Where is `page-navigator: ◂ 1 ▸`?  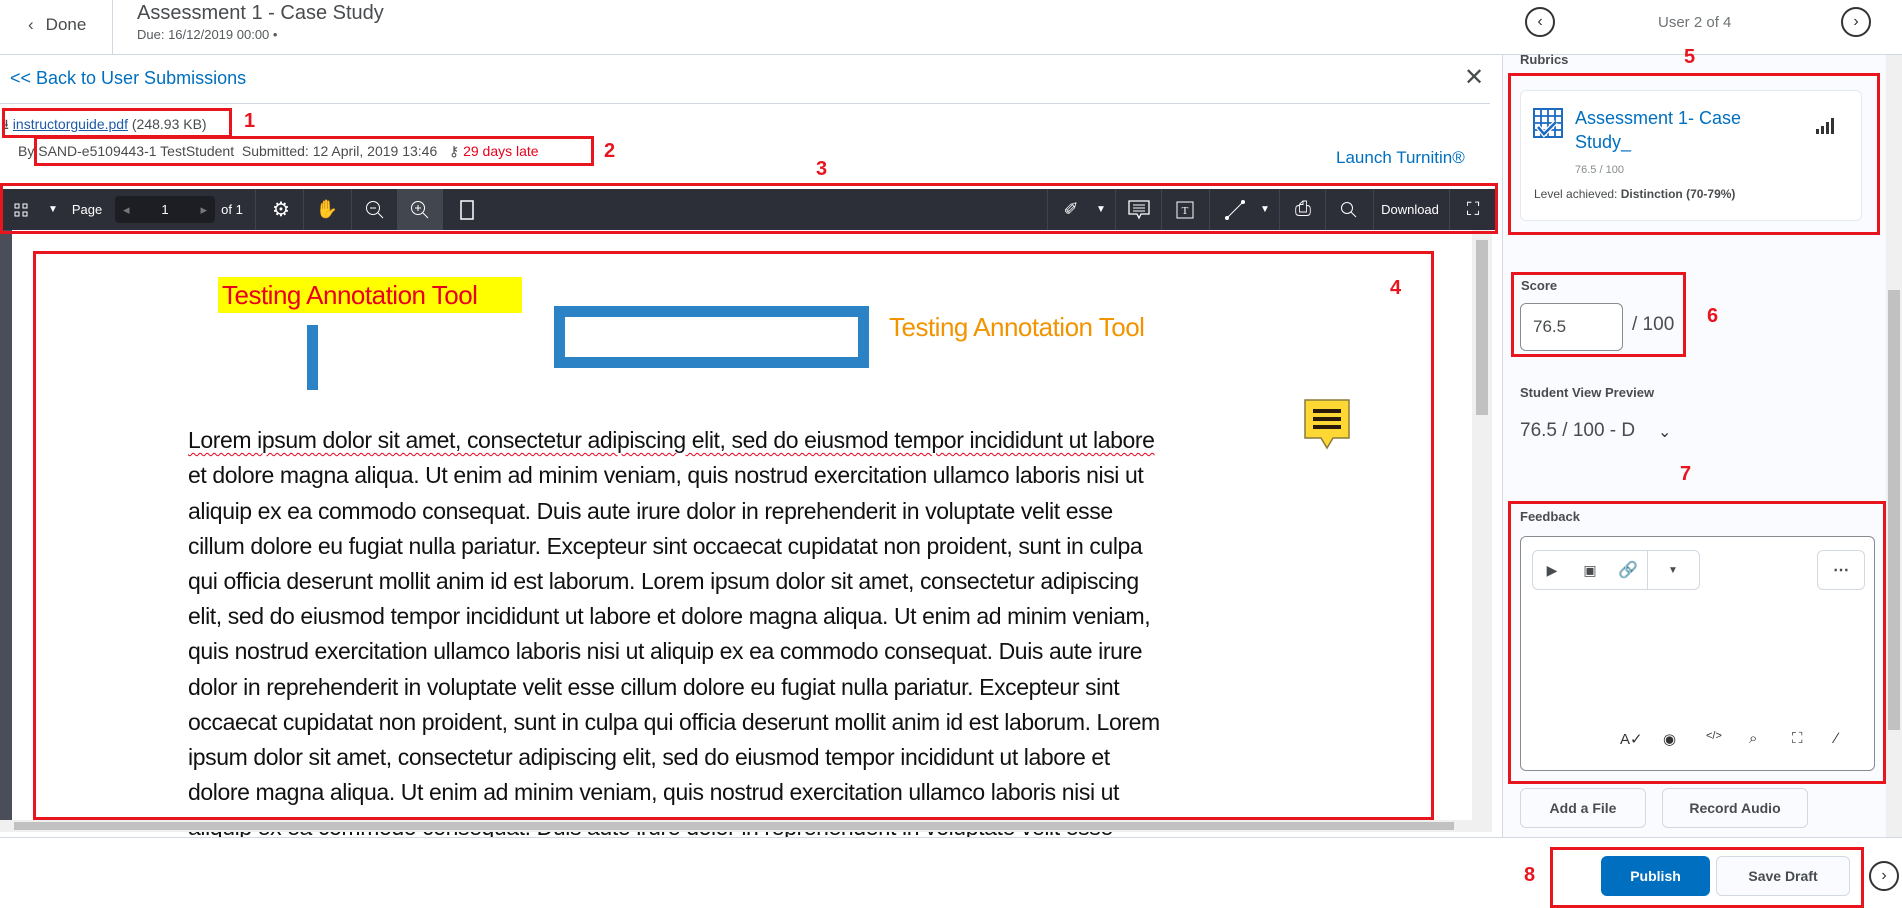
page-navigator: ◂ 1 ▸ is located at coordinates (165, 209).